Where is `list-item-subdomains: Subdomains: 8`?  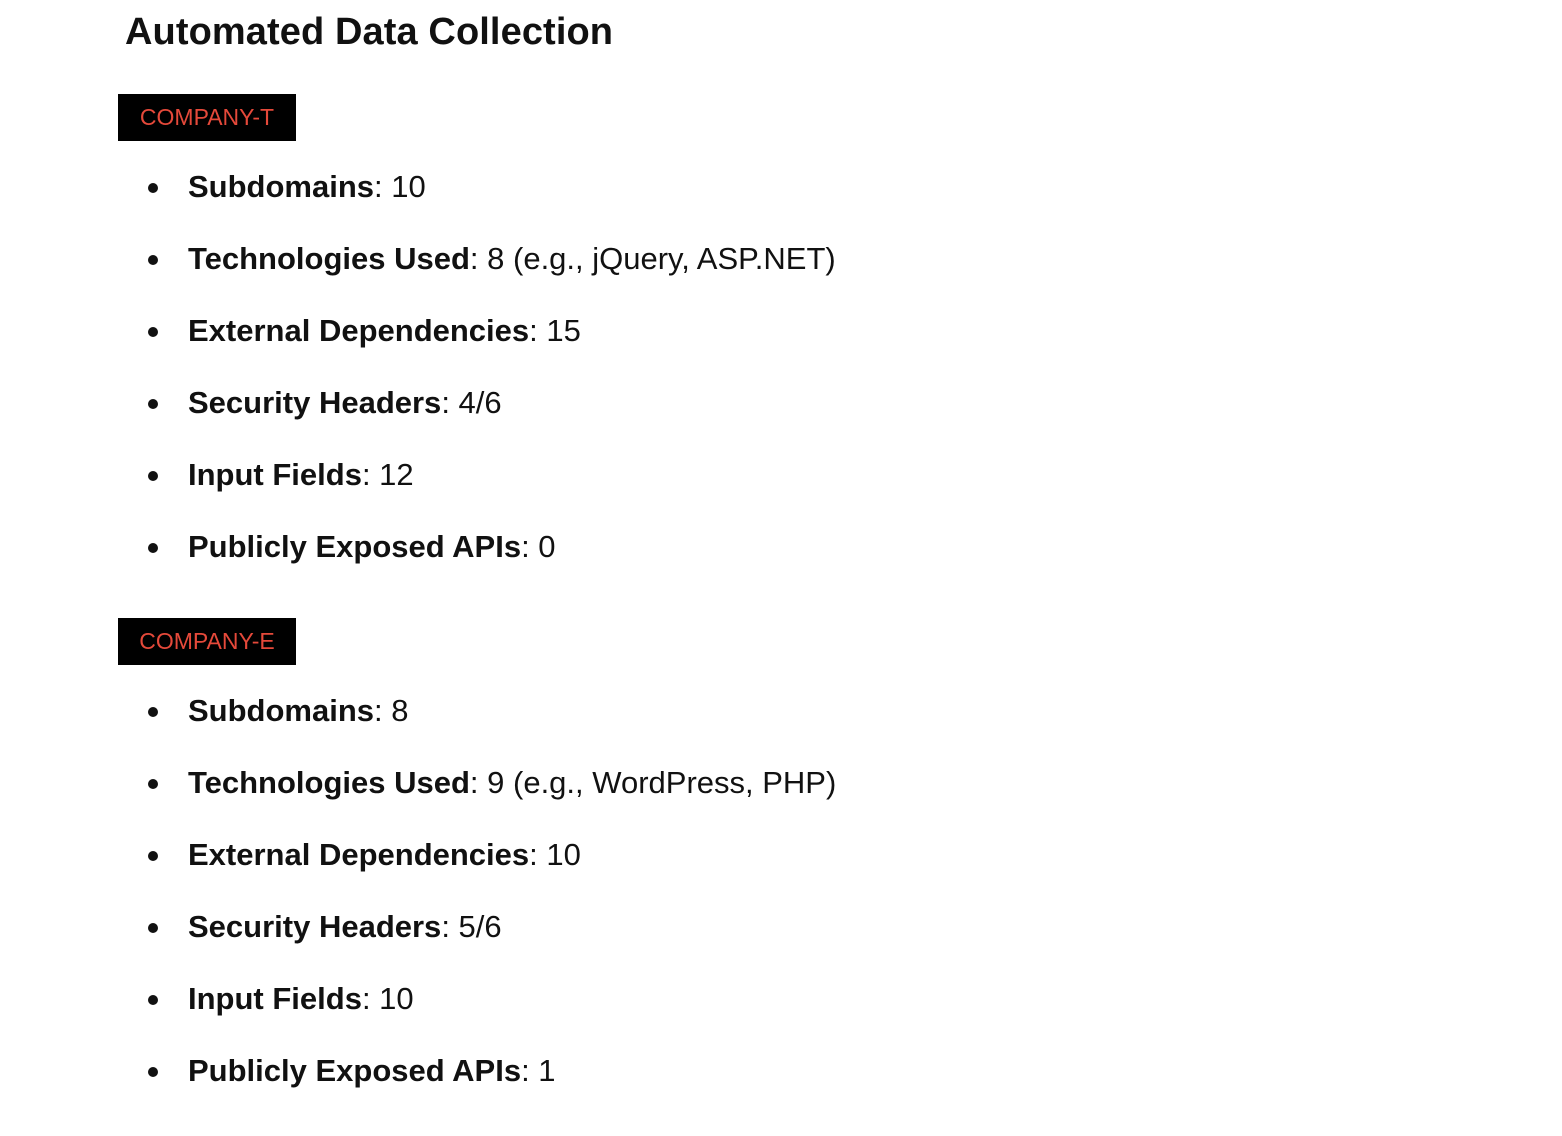
list-item-subdomains: Subdomains: 8 is located at coordinates (477, 724).